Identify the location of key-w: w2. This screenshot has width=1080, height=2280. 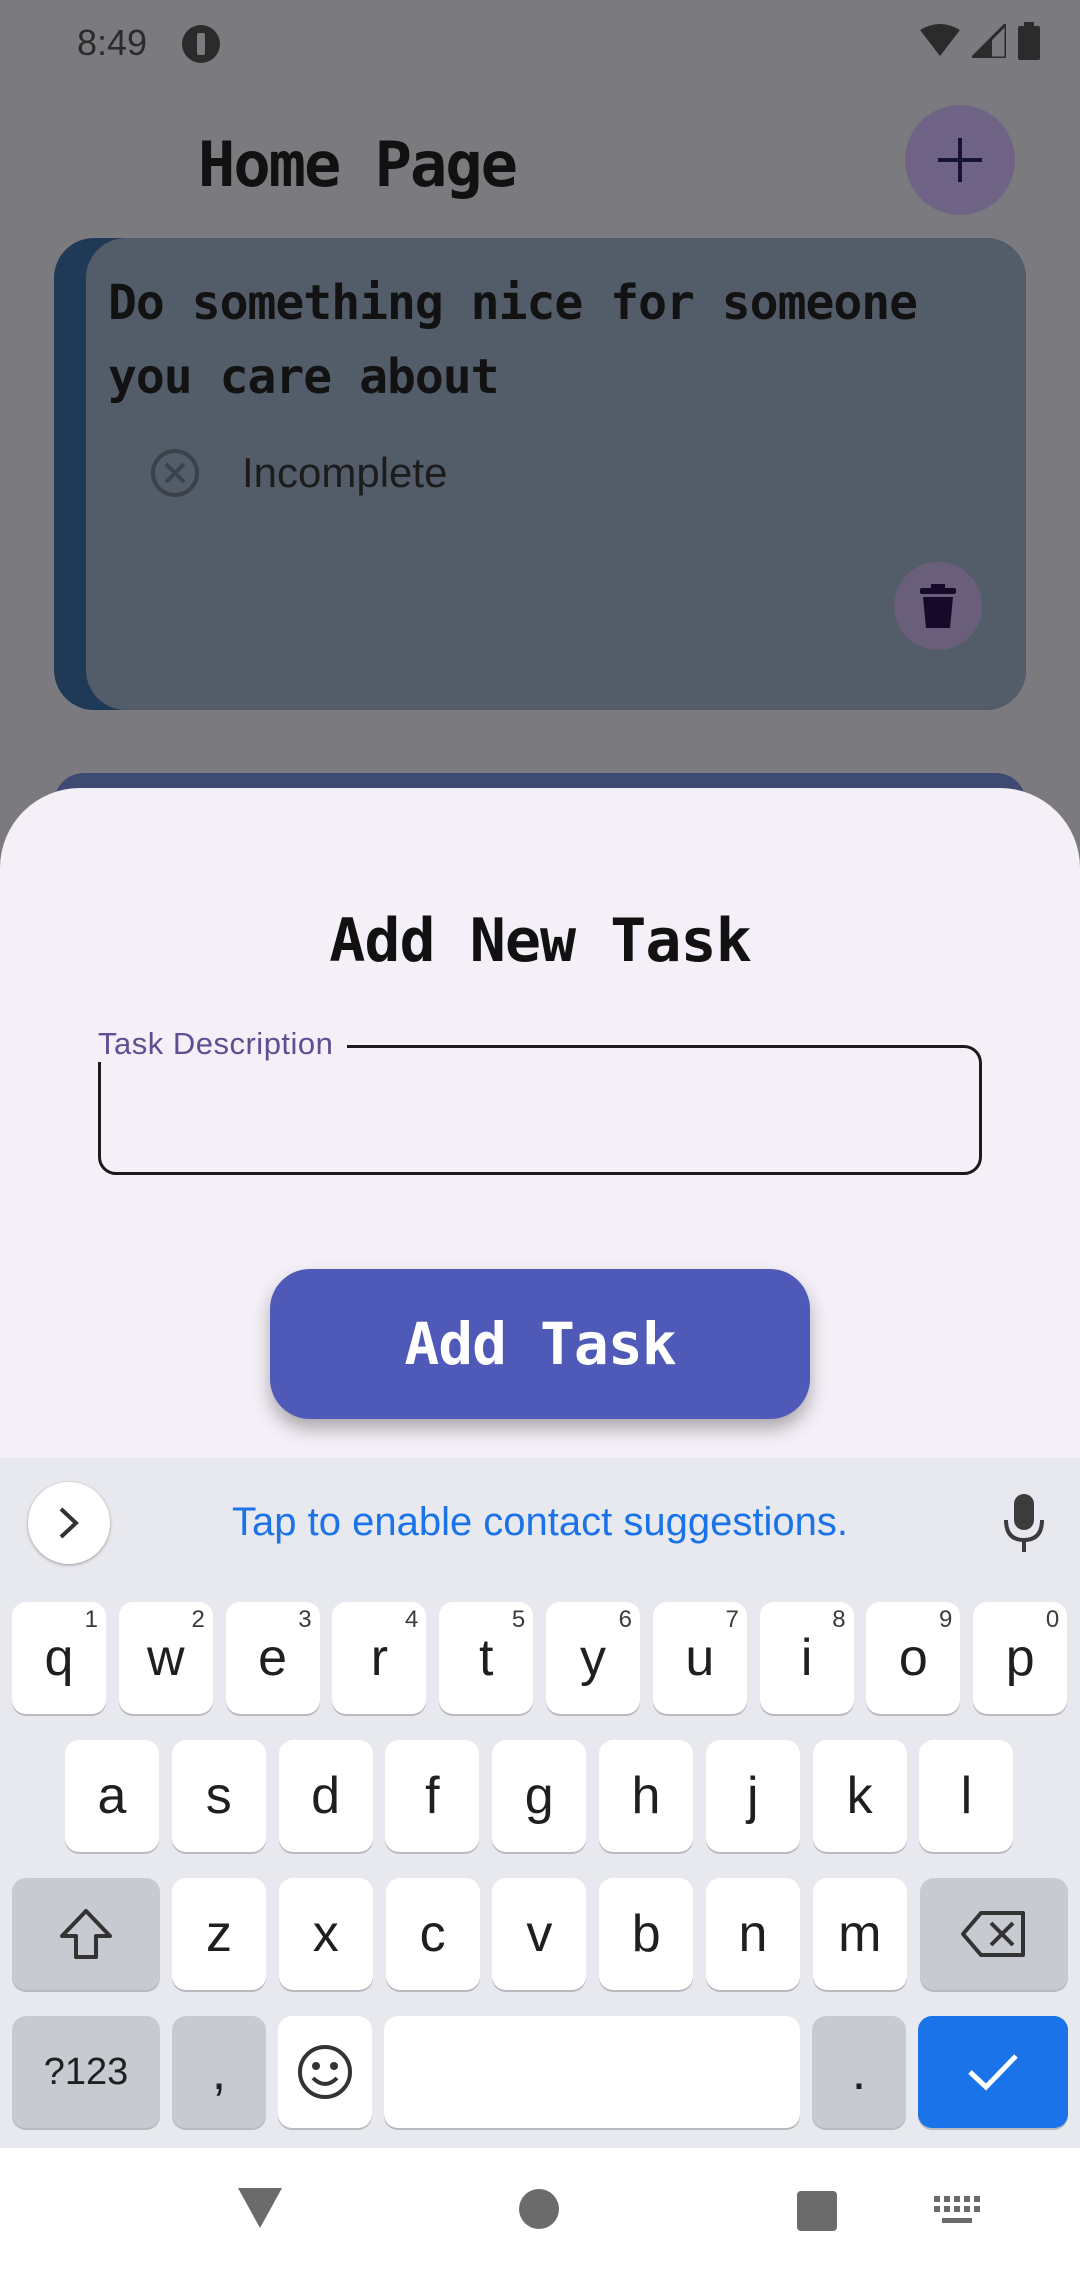
(165, 1658).